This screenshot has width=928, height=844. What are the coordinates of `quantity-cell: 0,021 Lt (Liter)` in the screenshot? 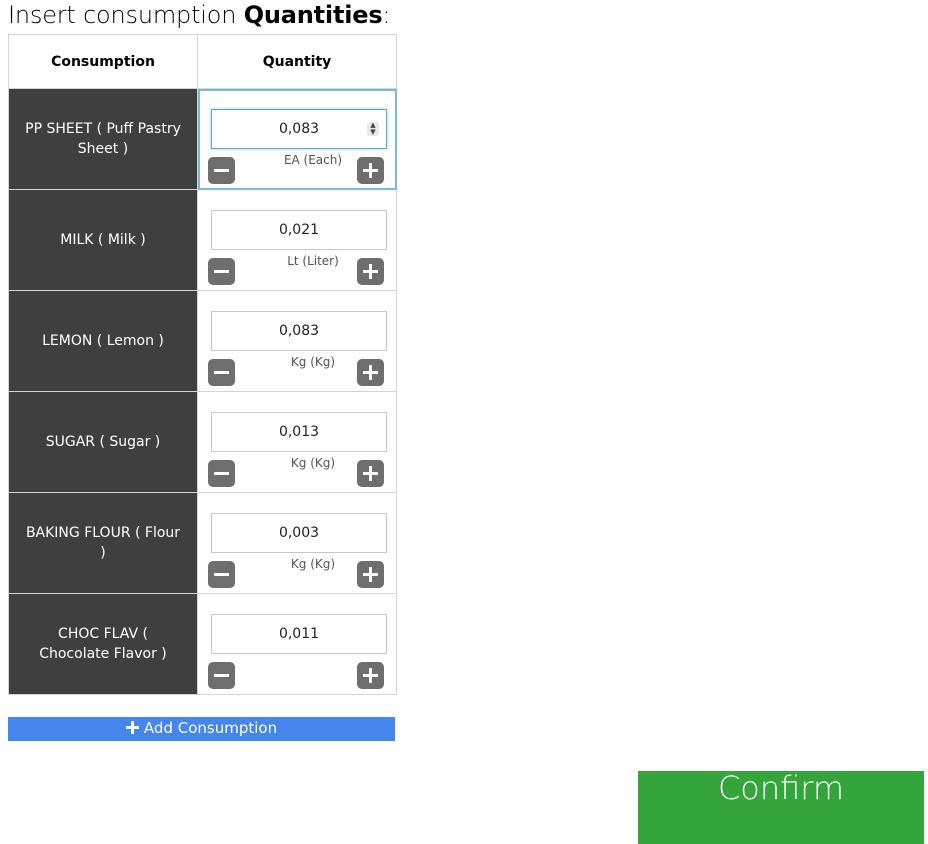 It's located at (297, 240).